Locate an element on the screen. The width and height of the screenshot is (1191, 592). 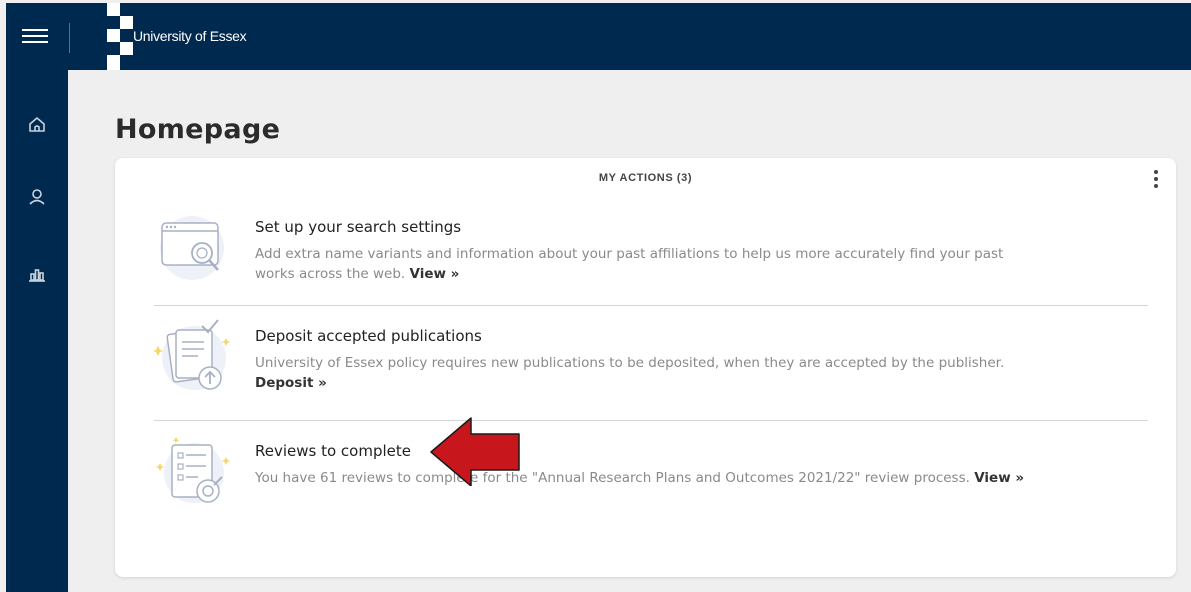
action-title: Deposit accepted publications is located at coordinates (368, 336).